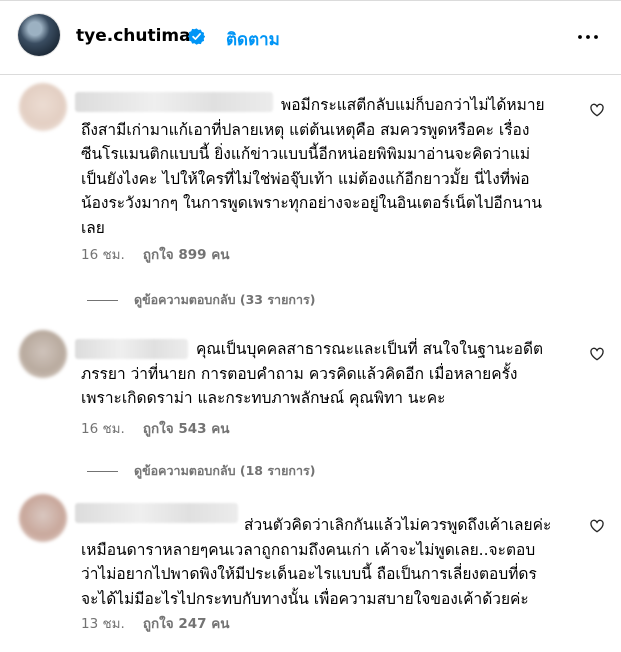  I want to click on view-replies-label: ดูข้อความตอบกลับ (33 รายการ), so click(225, 299).